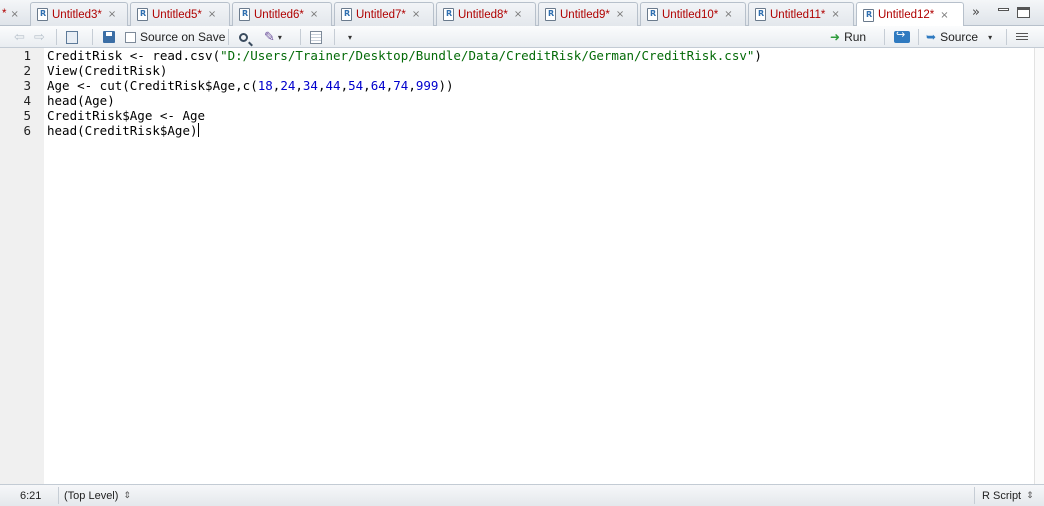 This screenshot has height=506, width=1044. Describe the element at coordinates (130, 37) in the screenshot. I see `source-on-save-checkbox` at that location.